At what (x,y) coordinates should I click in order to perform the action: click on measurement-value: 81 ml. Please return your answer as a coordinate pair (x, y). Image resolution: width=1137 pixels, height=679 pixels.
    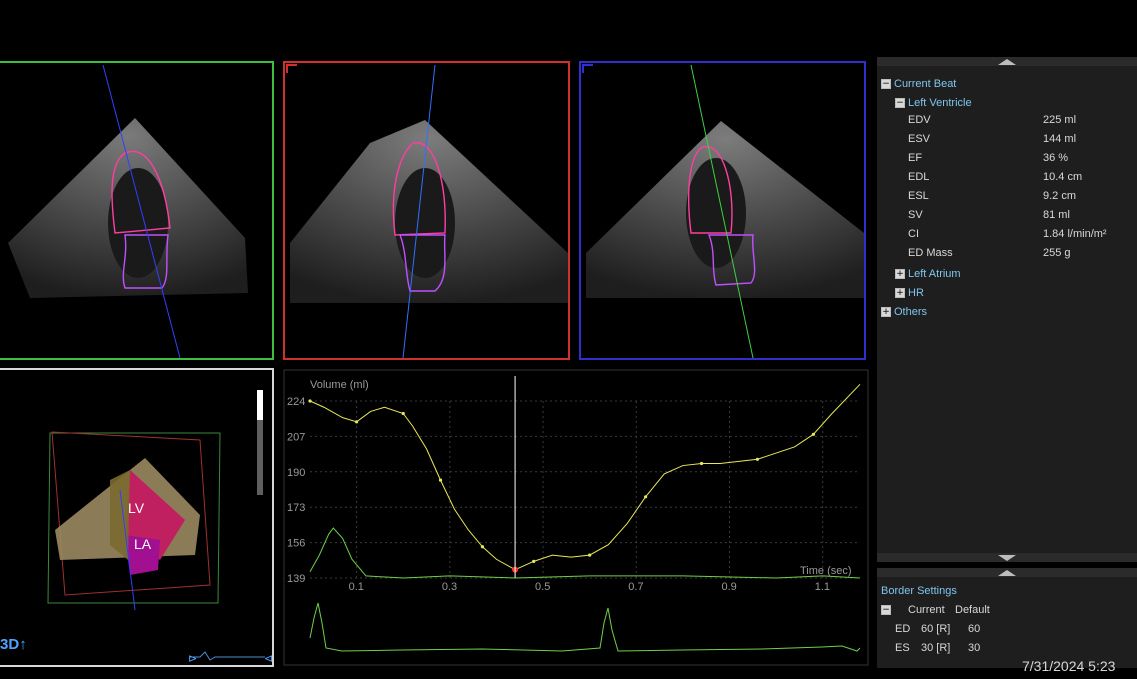
    Looking at the image, I should click on (1056, 215).